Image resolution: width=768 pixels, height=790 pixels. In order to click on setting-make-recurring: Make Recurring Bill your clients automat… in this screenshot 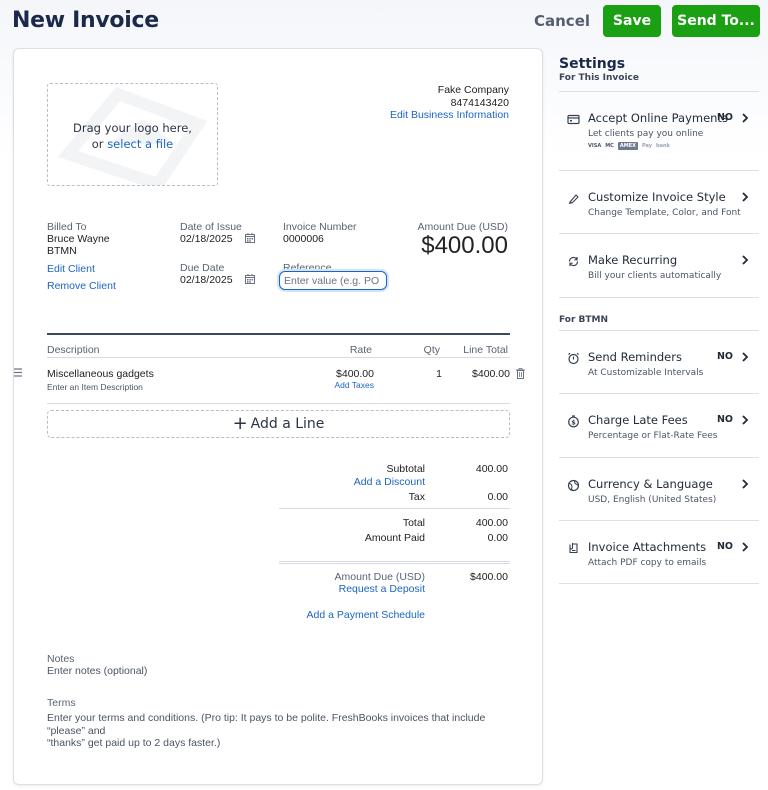, I will do `click(659, 264)`.